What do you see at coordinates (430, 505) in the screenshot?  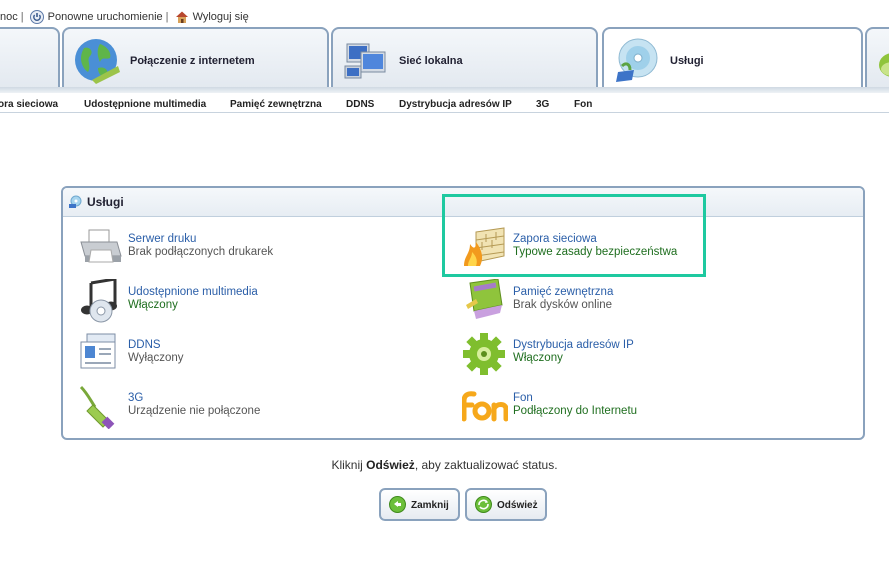 I see `close-button-label: Zamknij` at bounding box center [430, 505].